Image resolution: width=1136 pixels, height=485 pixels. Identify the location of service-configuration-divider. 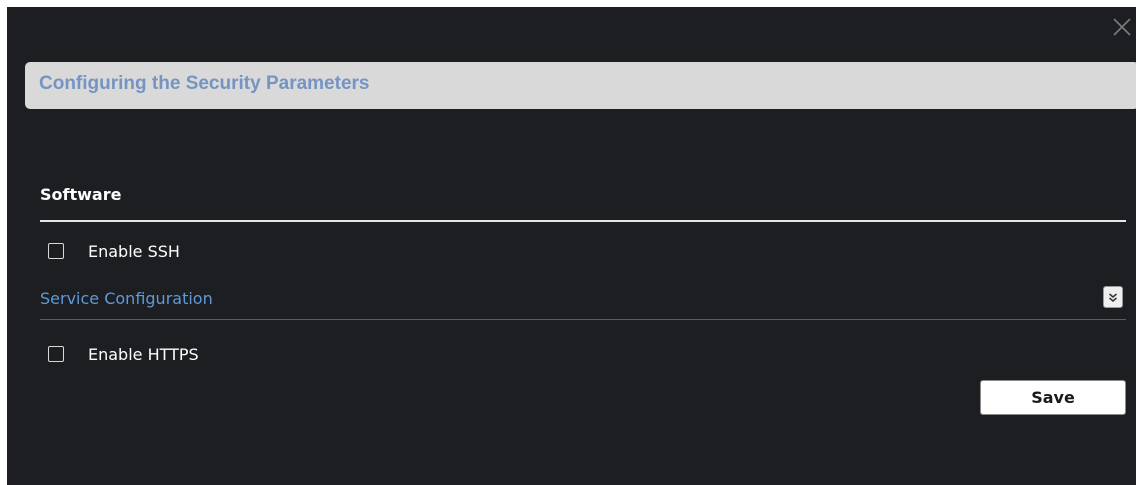
(583, 319).